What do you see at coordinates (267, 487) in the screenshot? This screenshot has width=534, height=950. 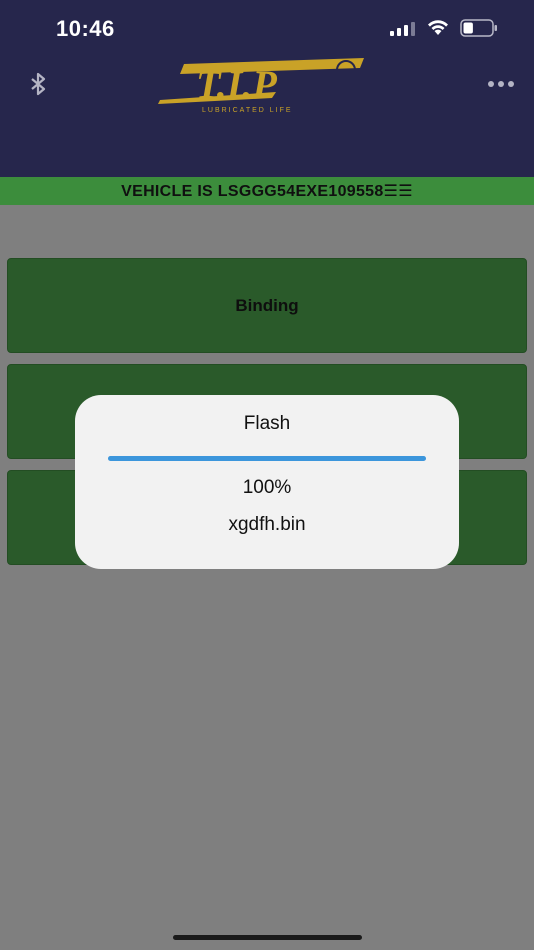 I see `progress-percent: 100%` at bounding box center [267, 487].